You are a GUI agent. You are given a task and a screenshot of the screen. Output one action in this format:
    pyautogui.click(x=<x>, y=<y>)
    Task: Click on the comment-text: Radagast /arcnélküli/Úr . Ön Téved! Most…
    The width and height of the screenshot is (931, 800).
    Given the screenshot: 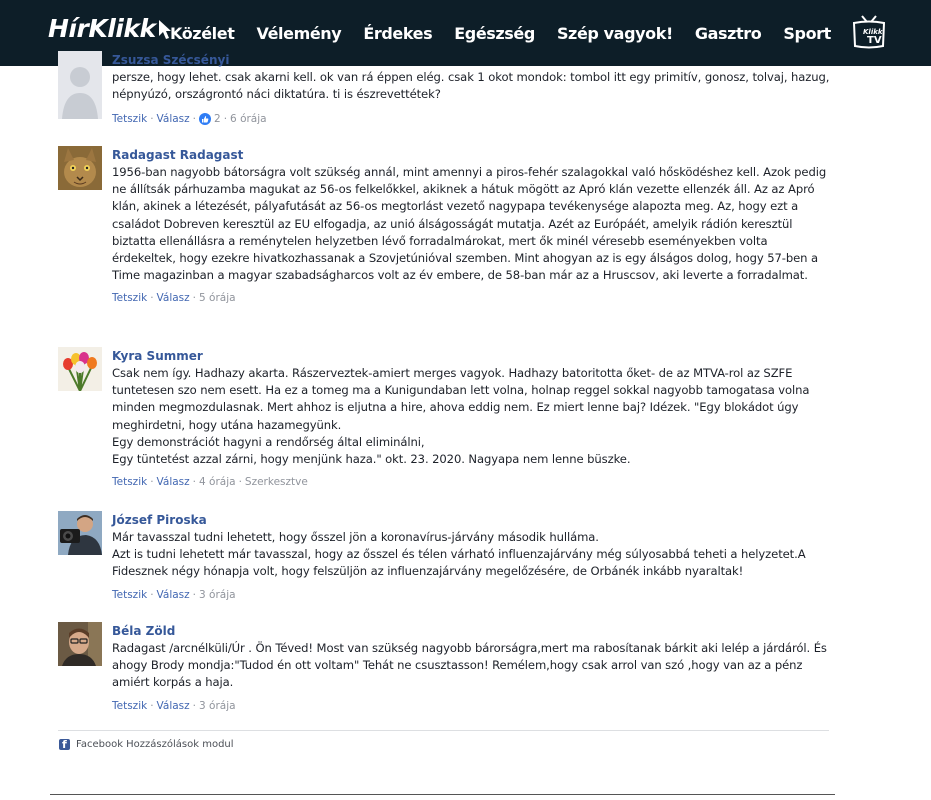 What is the action you would take?
    pyautogui.click(x=469, y=665)
    